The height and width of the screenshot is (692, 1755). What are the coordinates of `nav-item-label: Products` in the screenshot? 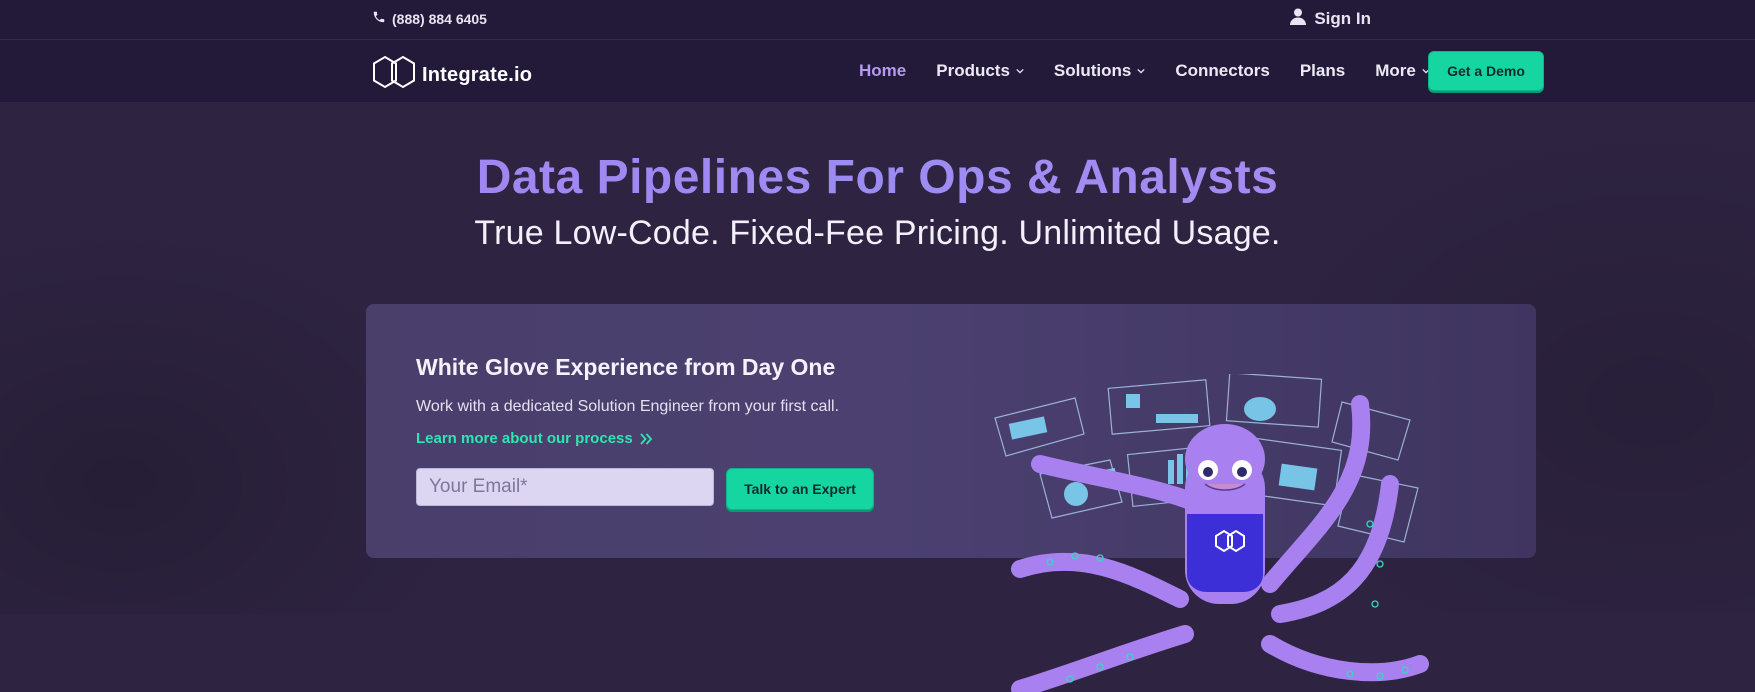 It's located at (973, 70).